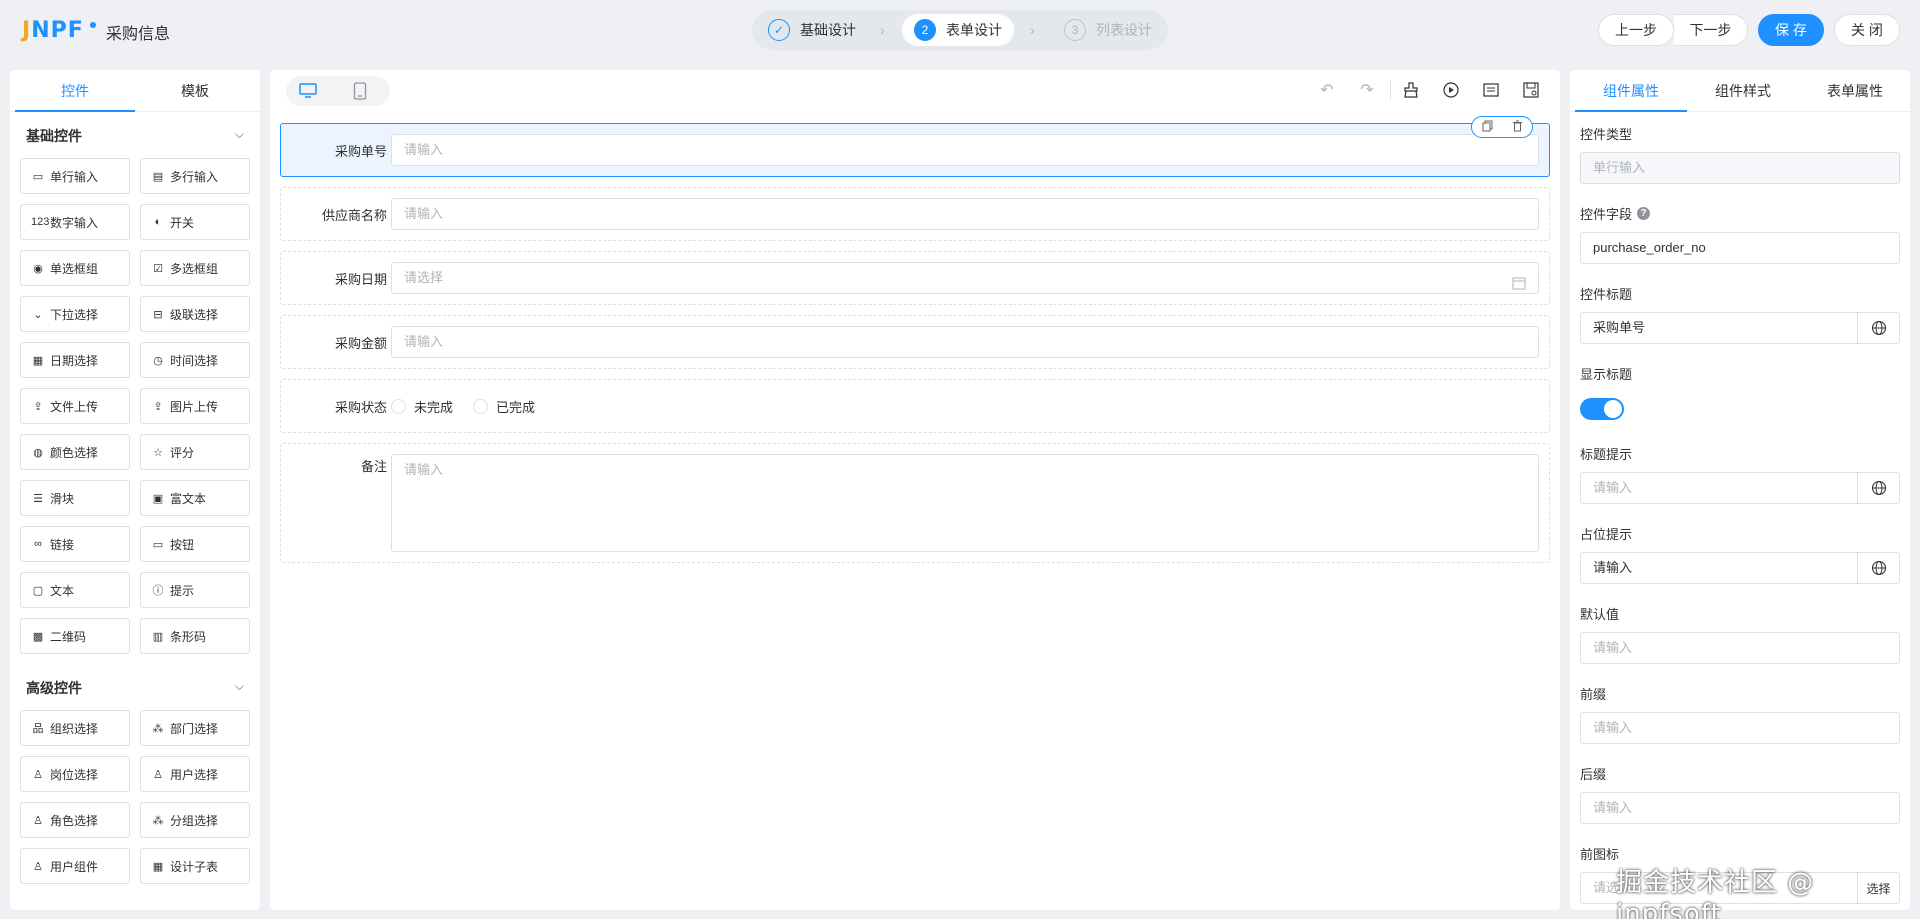 This screenshot has width=1920, height=919. Describe the element at coordinates (195, 636) in the screenshot. I see `component-item-条形码: ▥ 条形码` at that location.